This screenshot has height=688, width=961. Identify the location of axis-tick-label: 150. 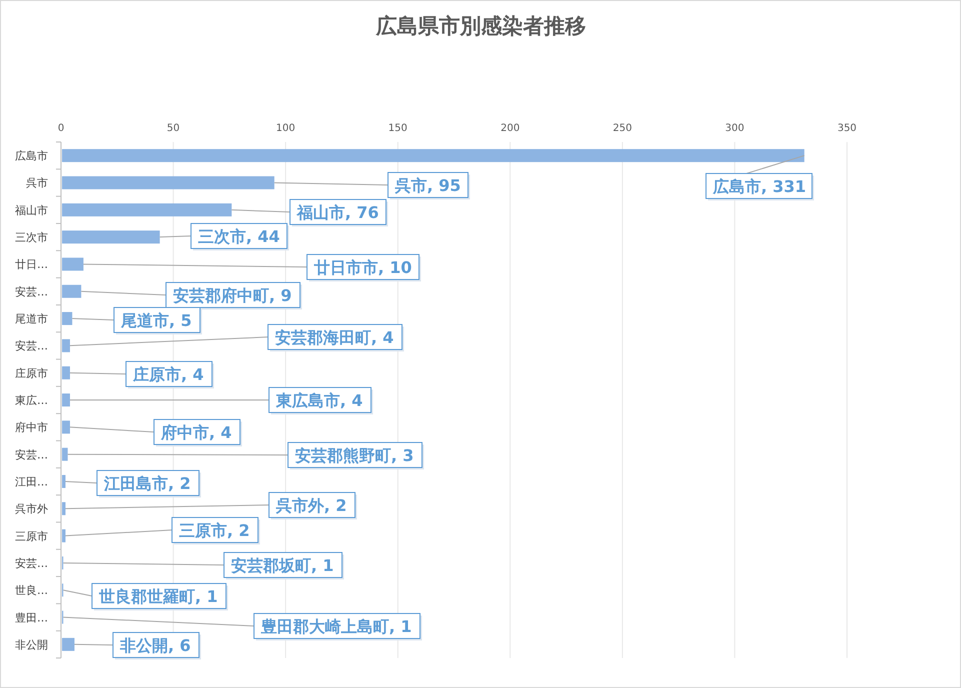
(398, 128).